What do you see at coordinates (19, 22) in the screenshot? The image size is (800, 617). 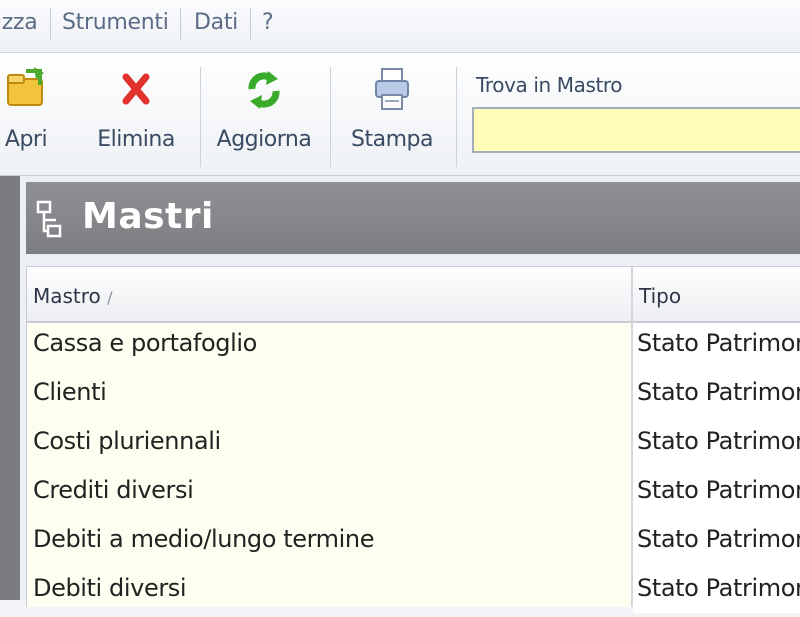 I see `menu-item-visualizza: izza` at bounding box center [19, 22].